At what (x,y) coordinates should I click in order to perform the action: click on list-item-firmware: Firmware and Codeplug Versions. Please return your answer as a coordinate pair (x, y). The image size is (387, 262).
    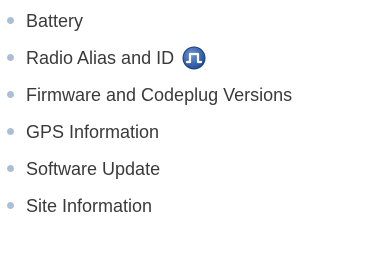
    Looking at the image, I should click on (149, 94).